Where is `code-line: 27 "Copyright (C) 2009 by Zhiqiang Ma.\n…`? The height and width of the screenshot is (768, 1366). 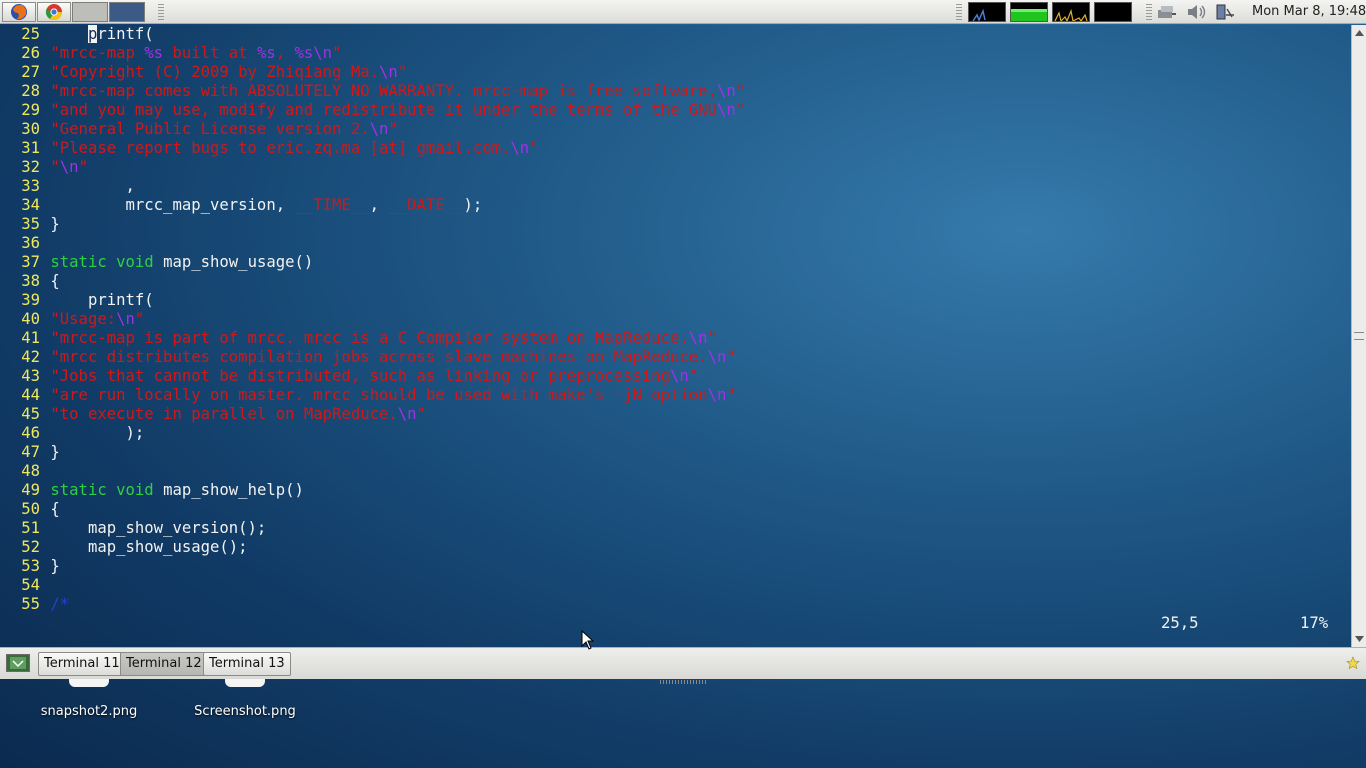 code-line: 27 "Copyright (C) 2009 by Zhiqiang Ma.\n… is located at coordinates (675, 72).